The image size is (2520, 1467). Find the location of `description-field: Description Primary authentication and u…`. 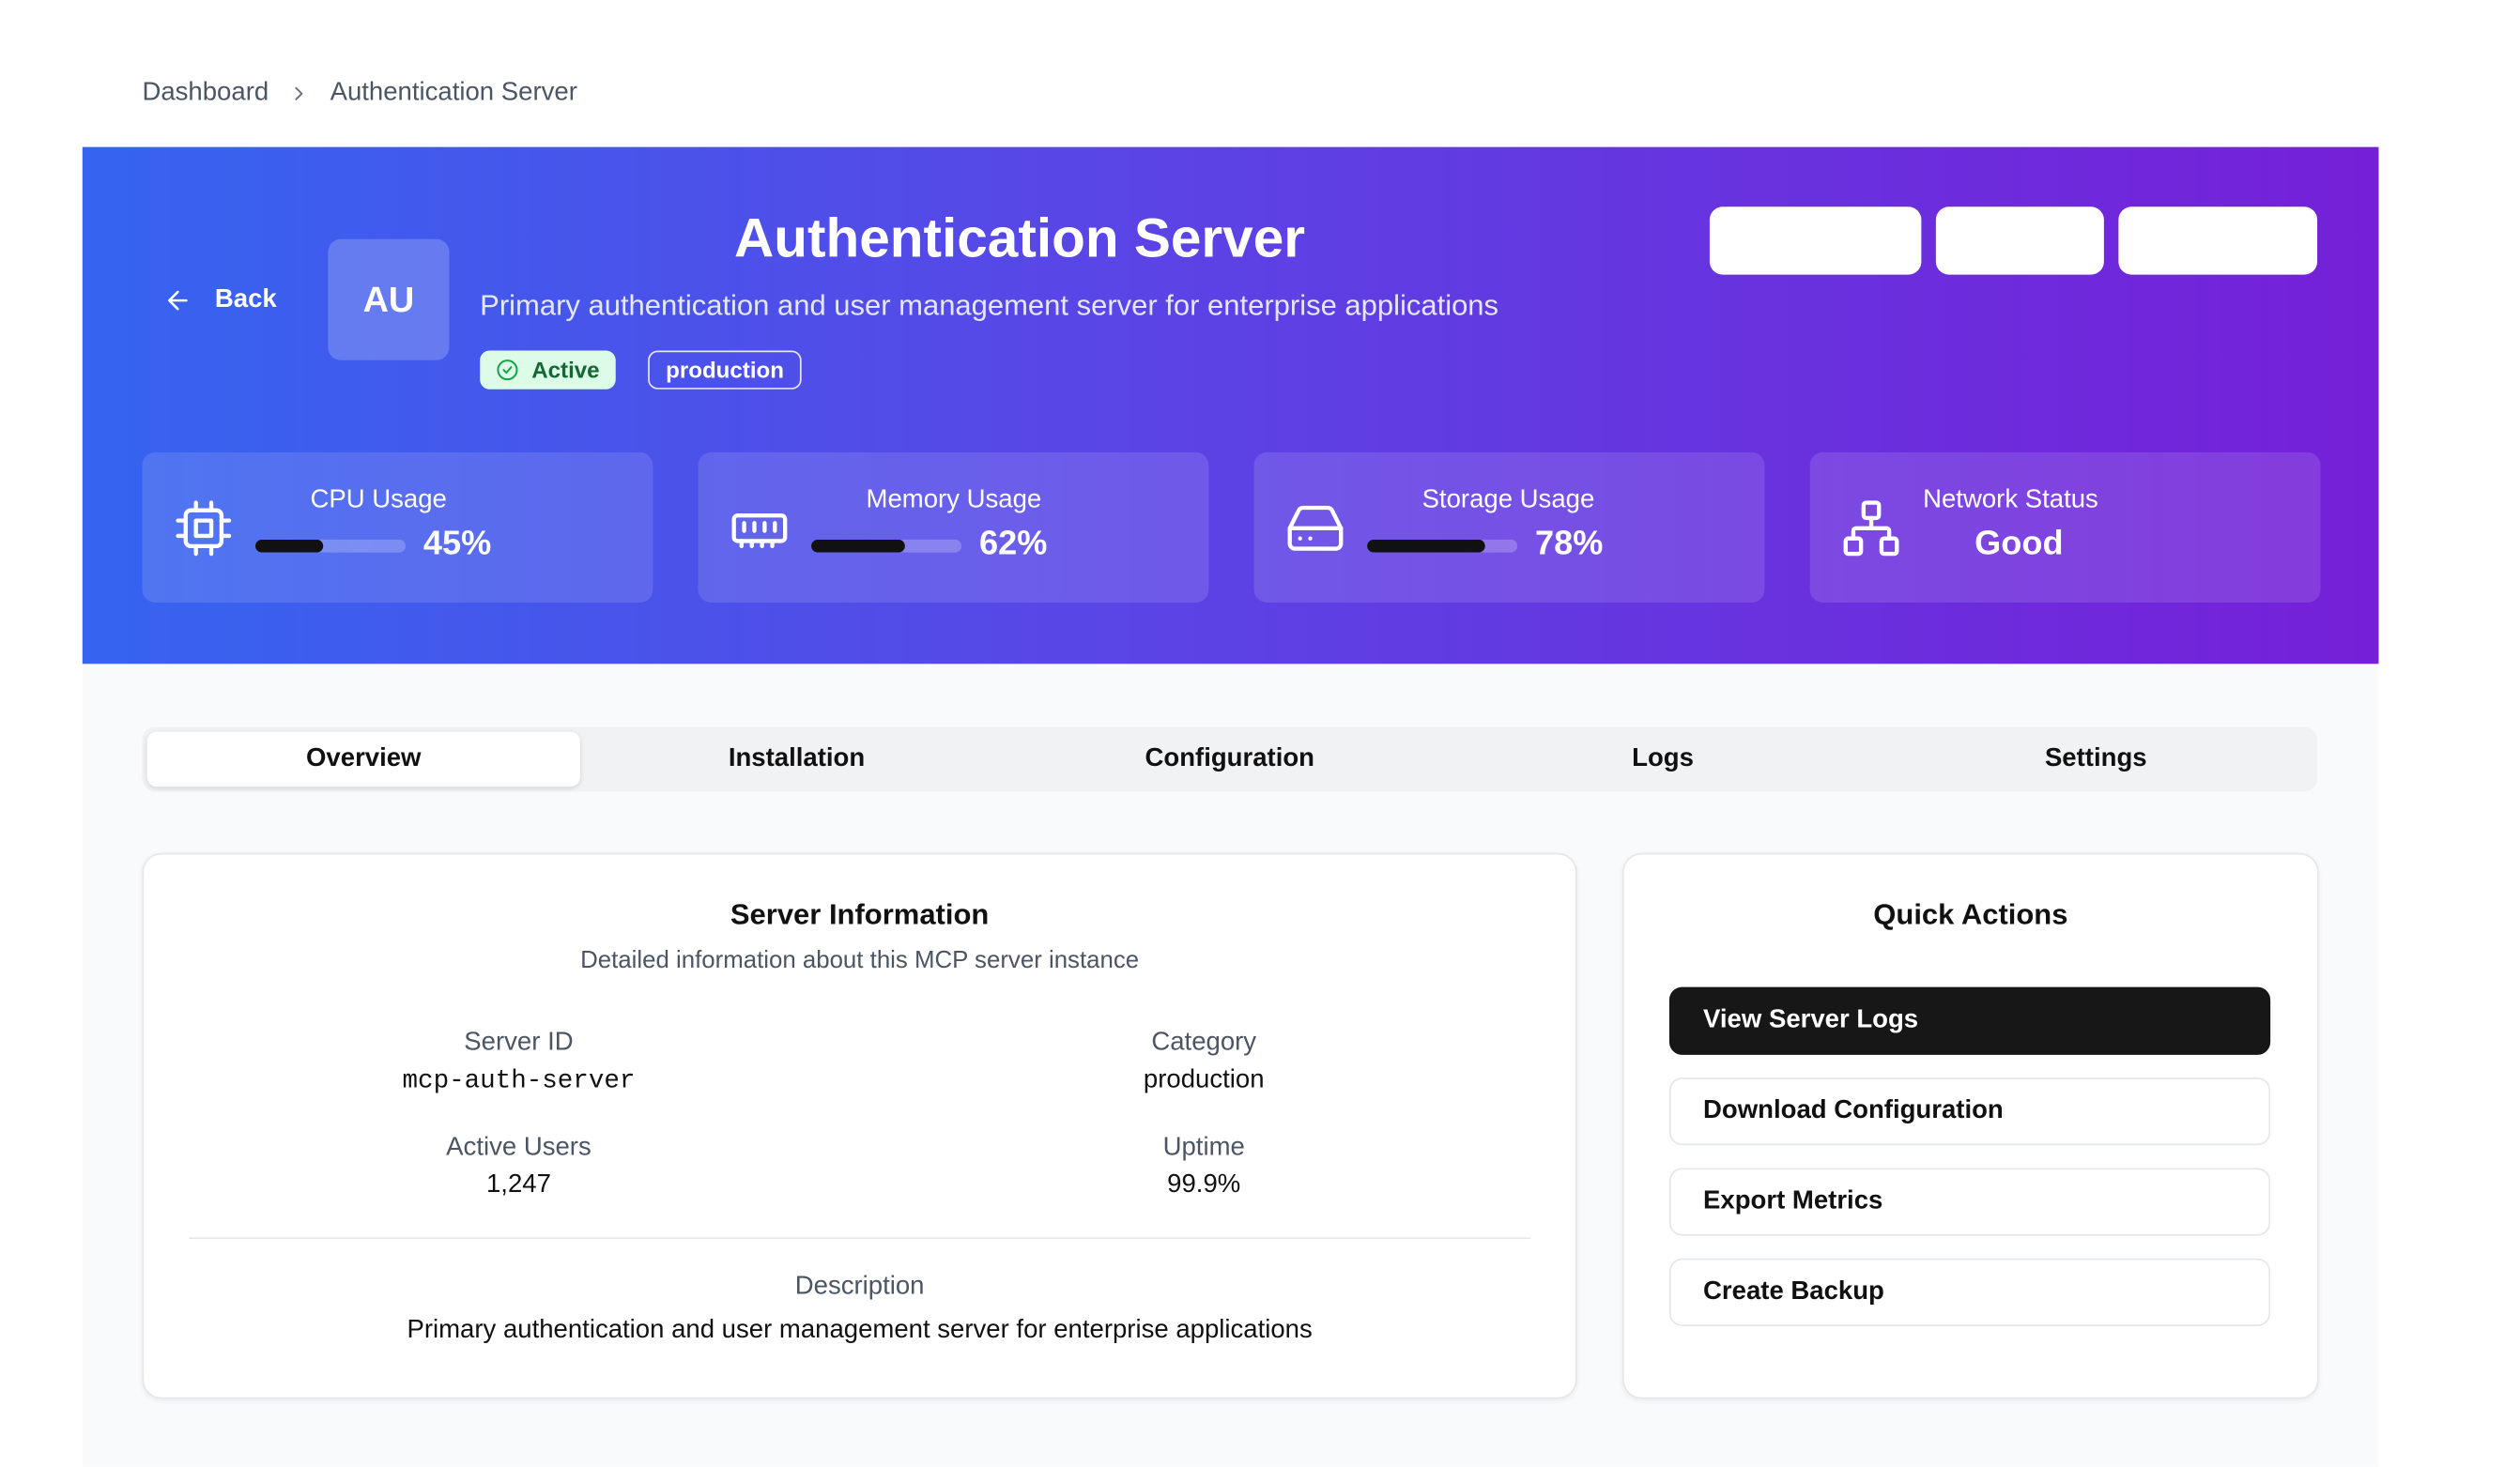

description-field: Description Primary authentication and u… is located at coordinates (859, 1309).